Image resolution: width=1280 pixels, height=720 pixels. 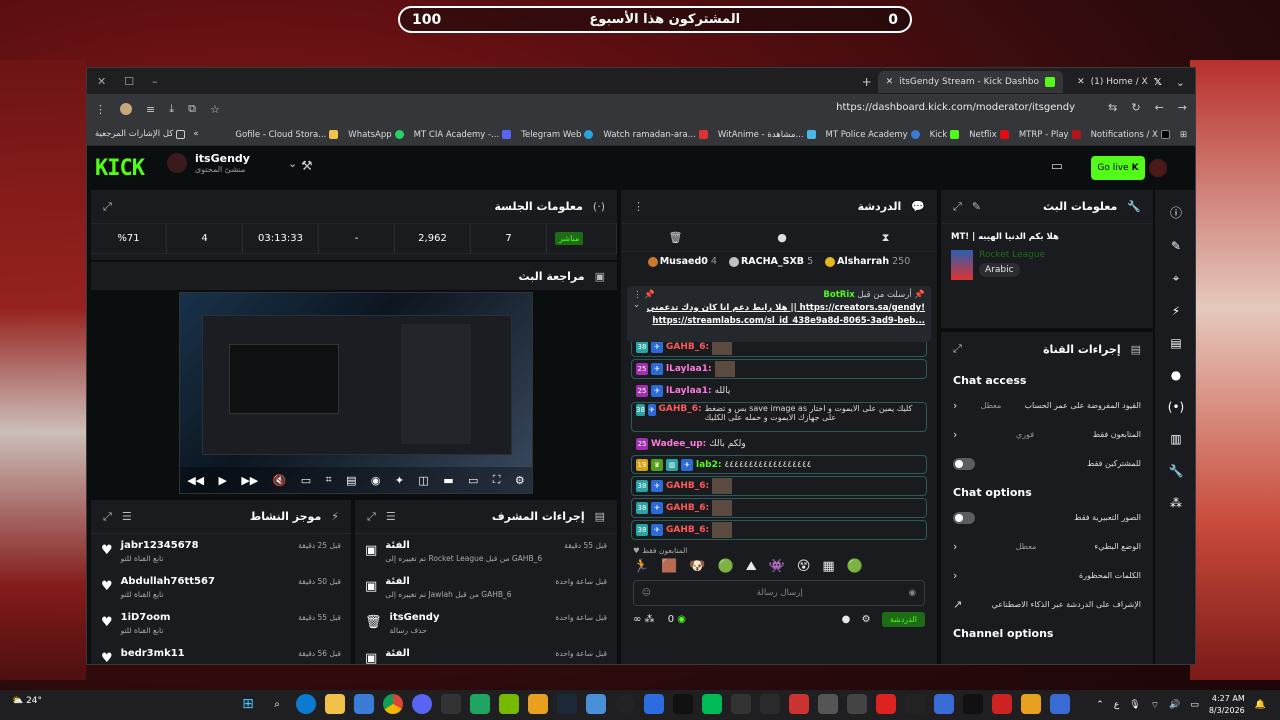 What do you see at coordinates (1175, 439) in the screenshot?
I see `server-icon: ▥` at bounding box center [1175, 439].